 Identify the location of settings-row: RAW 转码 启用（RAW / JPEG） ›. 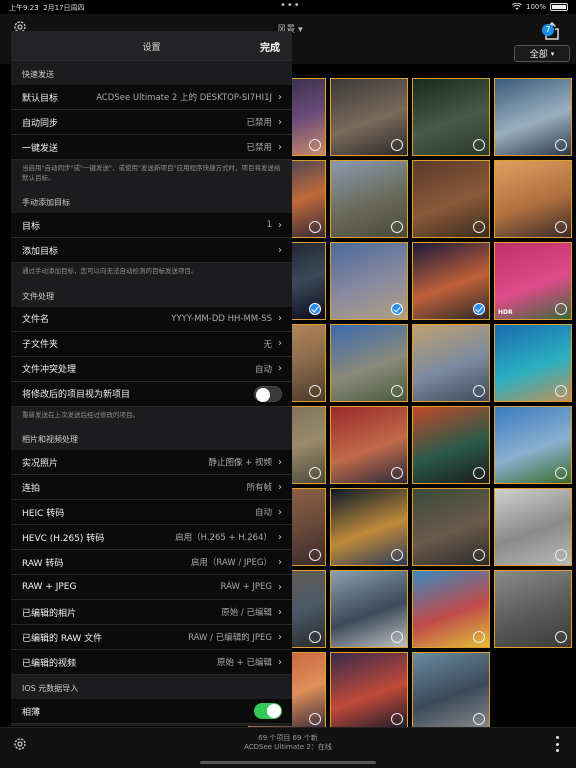
(151, 562).